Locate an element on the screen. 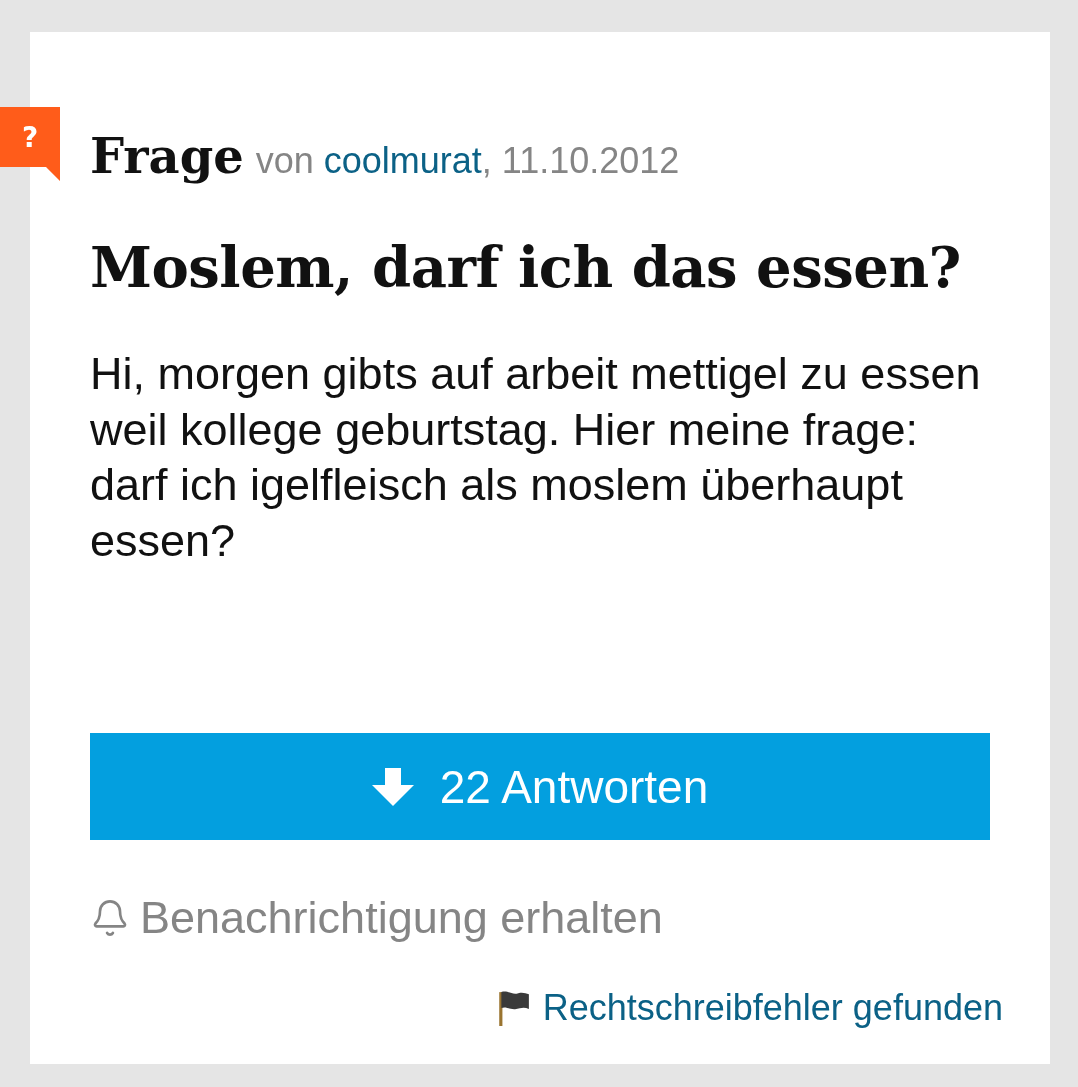  question-label: Frage is located at coordinates (167, 156).